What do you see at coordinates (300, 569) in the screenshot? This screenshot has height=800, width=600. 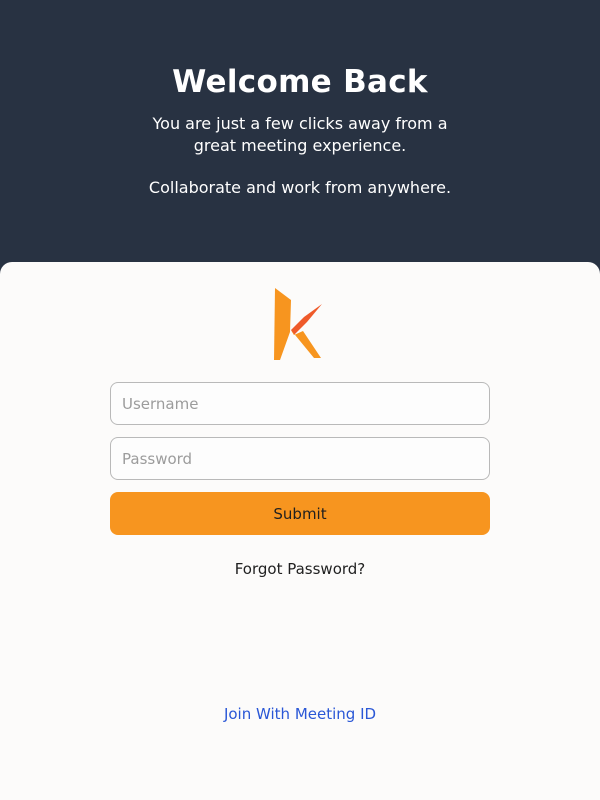 I see `forgot-password-link: Forgot Password?` at bounding box center [300, 569].